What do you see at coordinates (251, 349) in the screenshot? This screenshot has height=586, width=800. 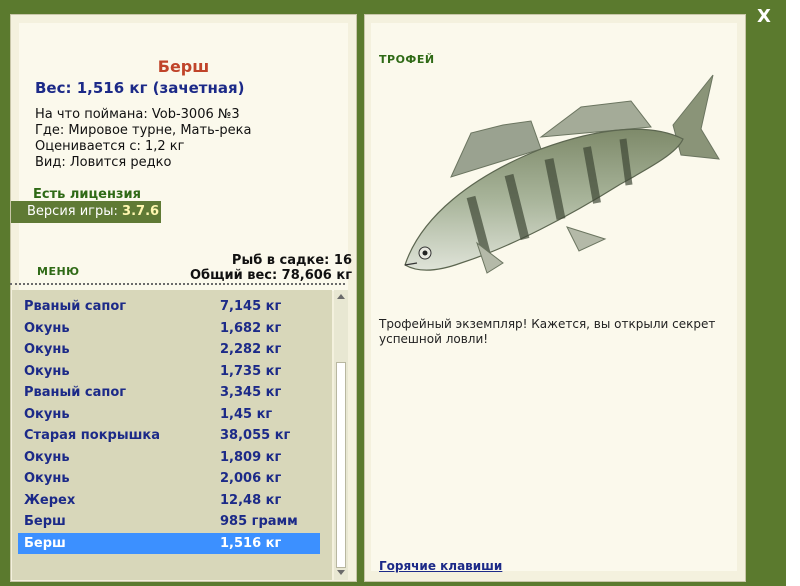 I see `catch-item-weight: 2,282 кг` at bounding box center [251, 349].